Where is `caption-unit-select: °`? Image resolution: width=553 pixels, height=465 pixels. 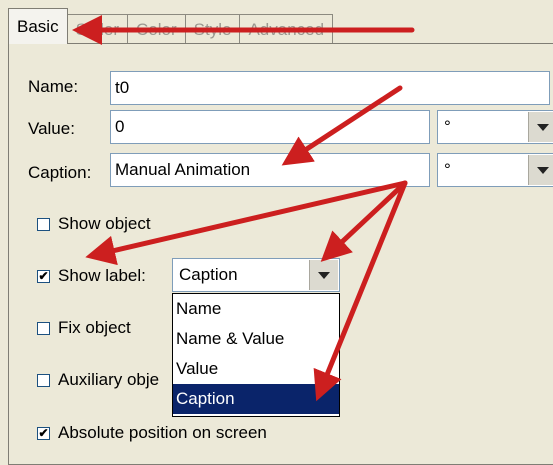 caption-unit-select: ° is located at coordinates (495, 170).